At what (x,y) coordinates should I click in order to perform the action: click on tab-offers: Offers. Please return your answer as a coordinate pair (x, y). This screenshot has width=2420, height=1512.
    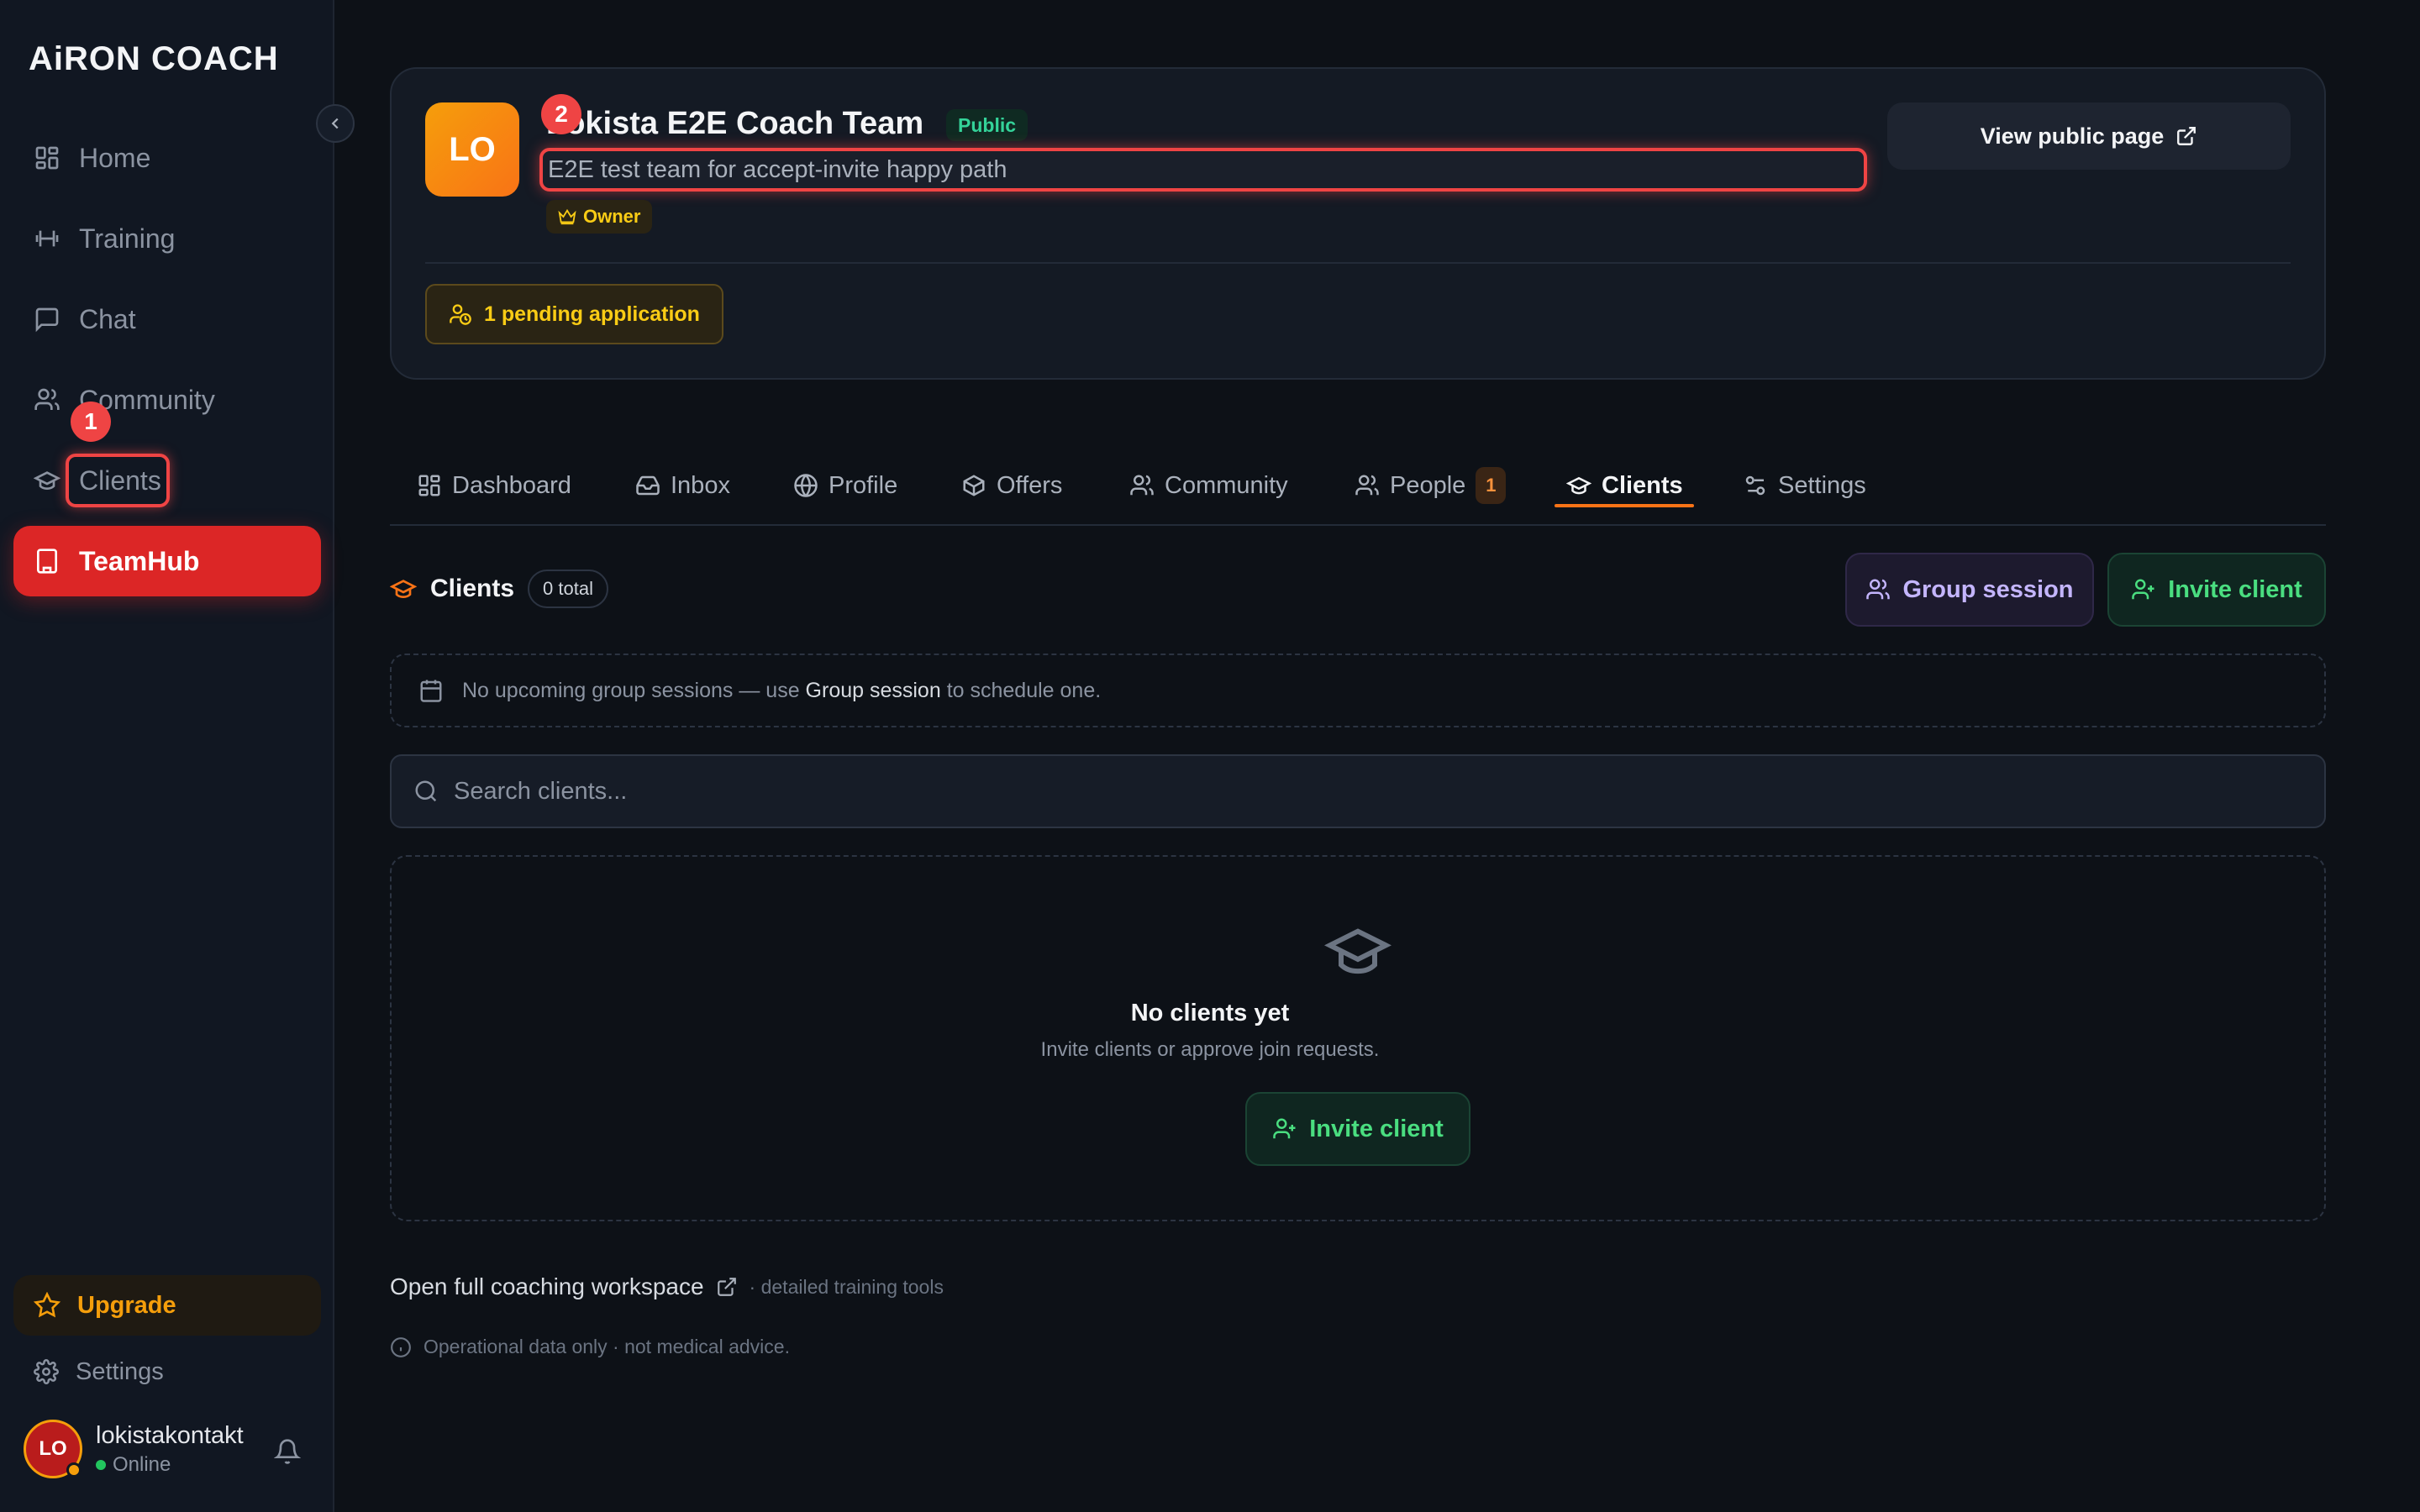
    Looking at the image, I should click on (1012, 485).